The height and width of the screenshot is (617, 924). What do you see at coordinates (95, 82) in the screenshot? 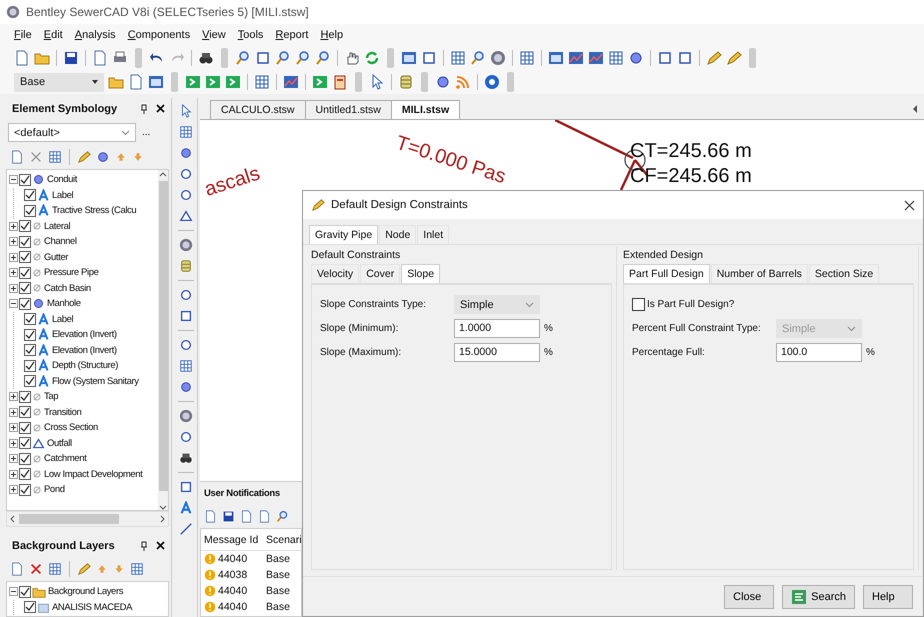
I see `dropdown-arrow-icon` at bounding box center [95, 82].